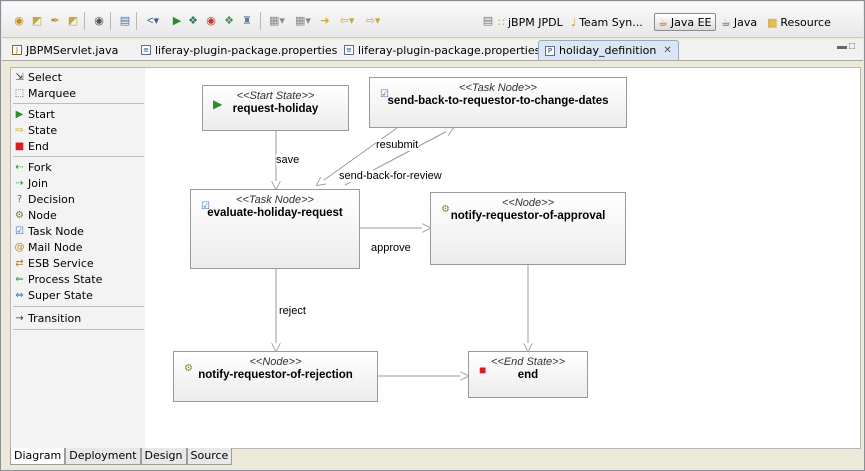 This screenshot has height=471, width=865. I want to click on palette-item-node: ⚙ Node, so click(35, 215).